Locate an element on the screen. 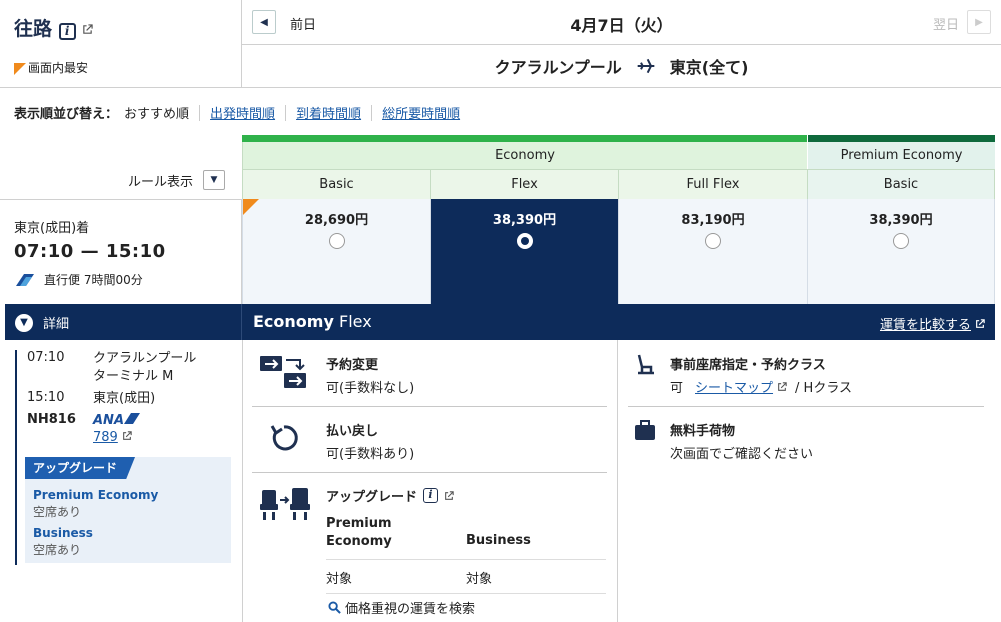 This screenshot has width=1001, height=622. upgrade-title-row: アップグレード i is located at coordinates (390, 495).